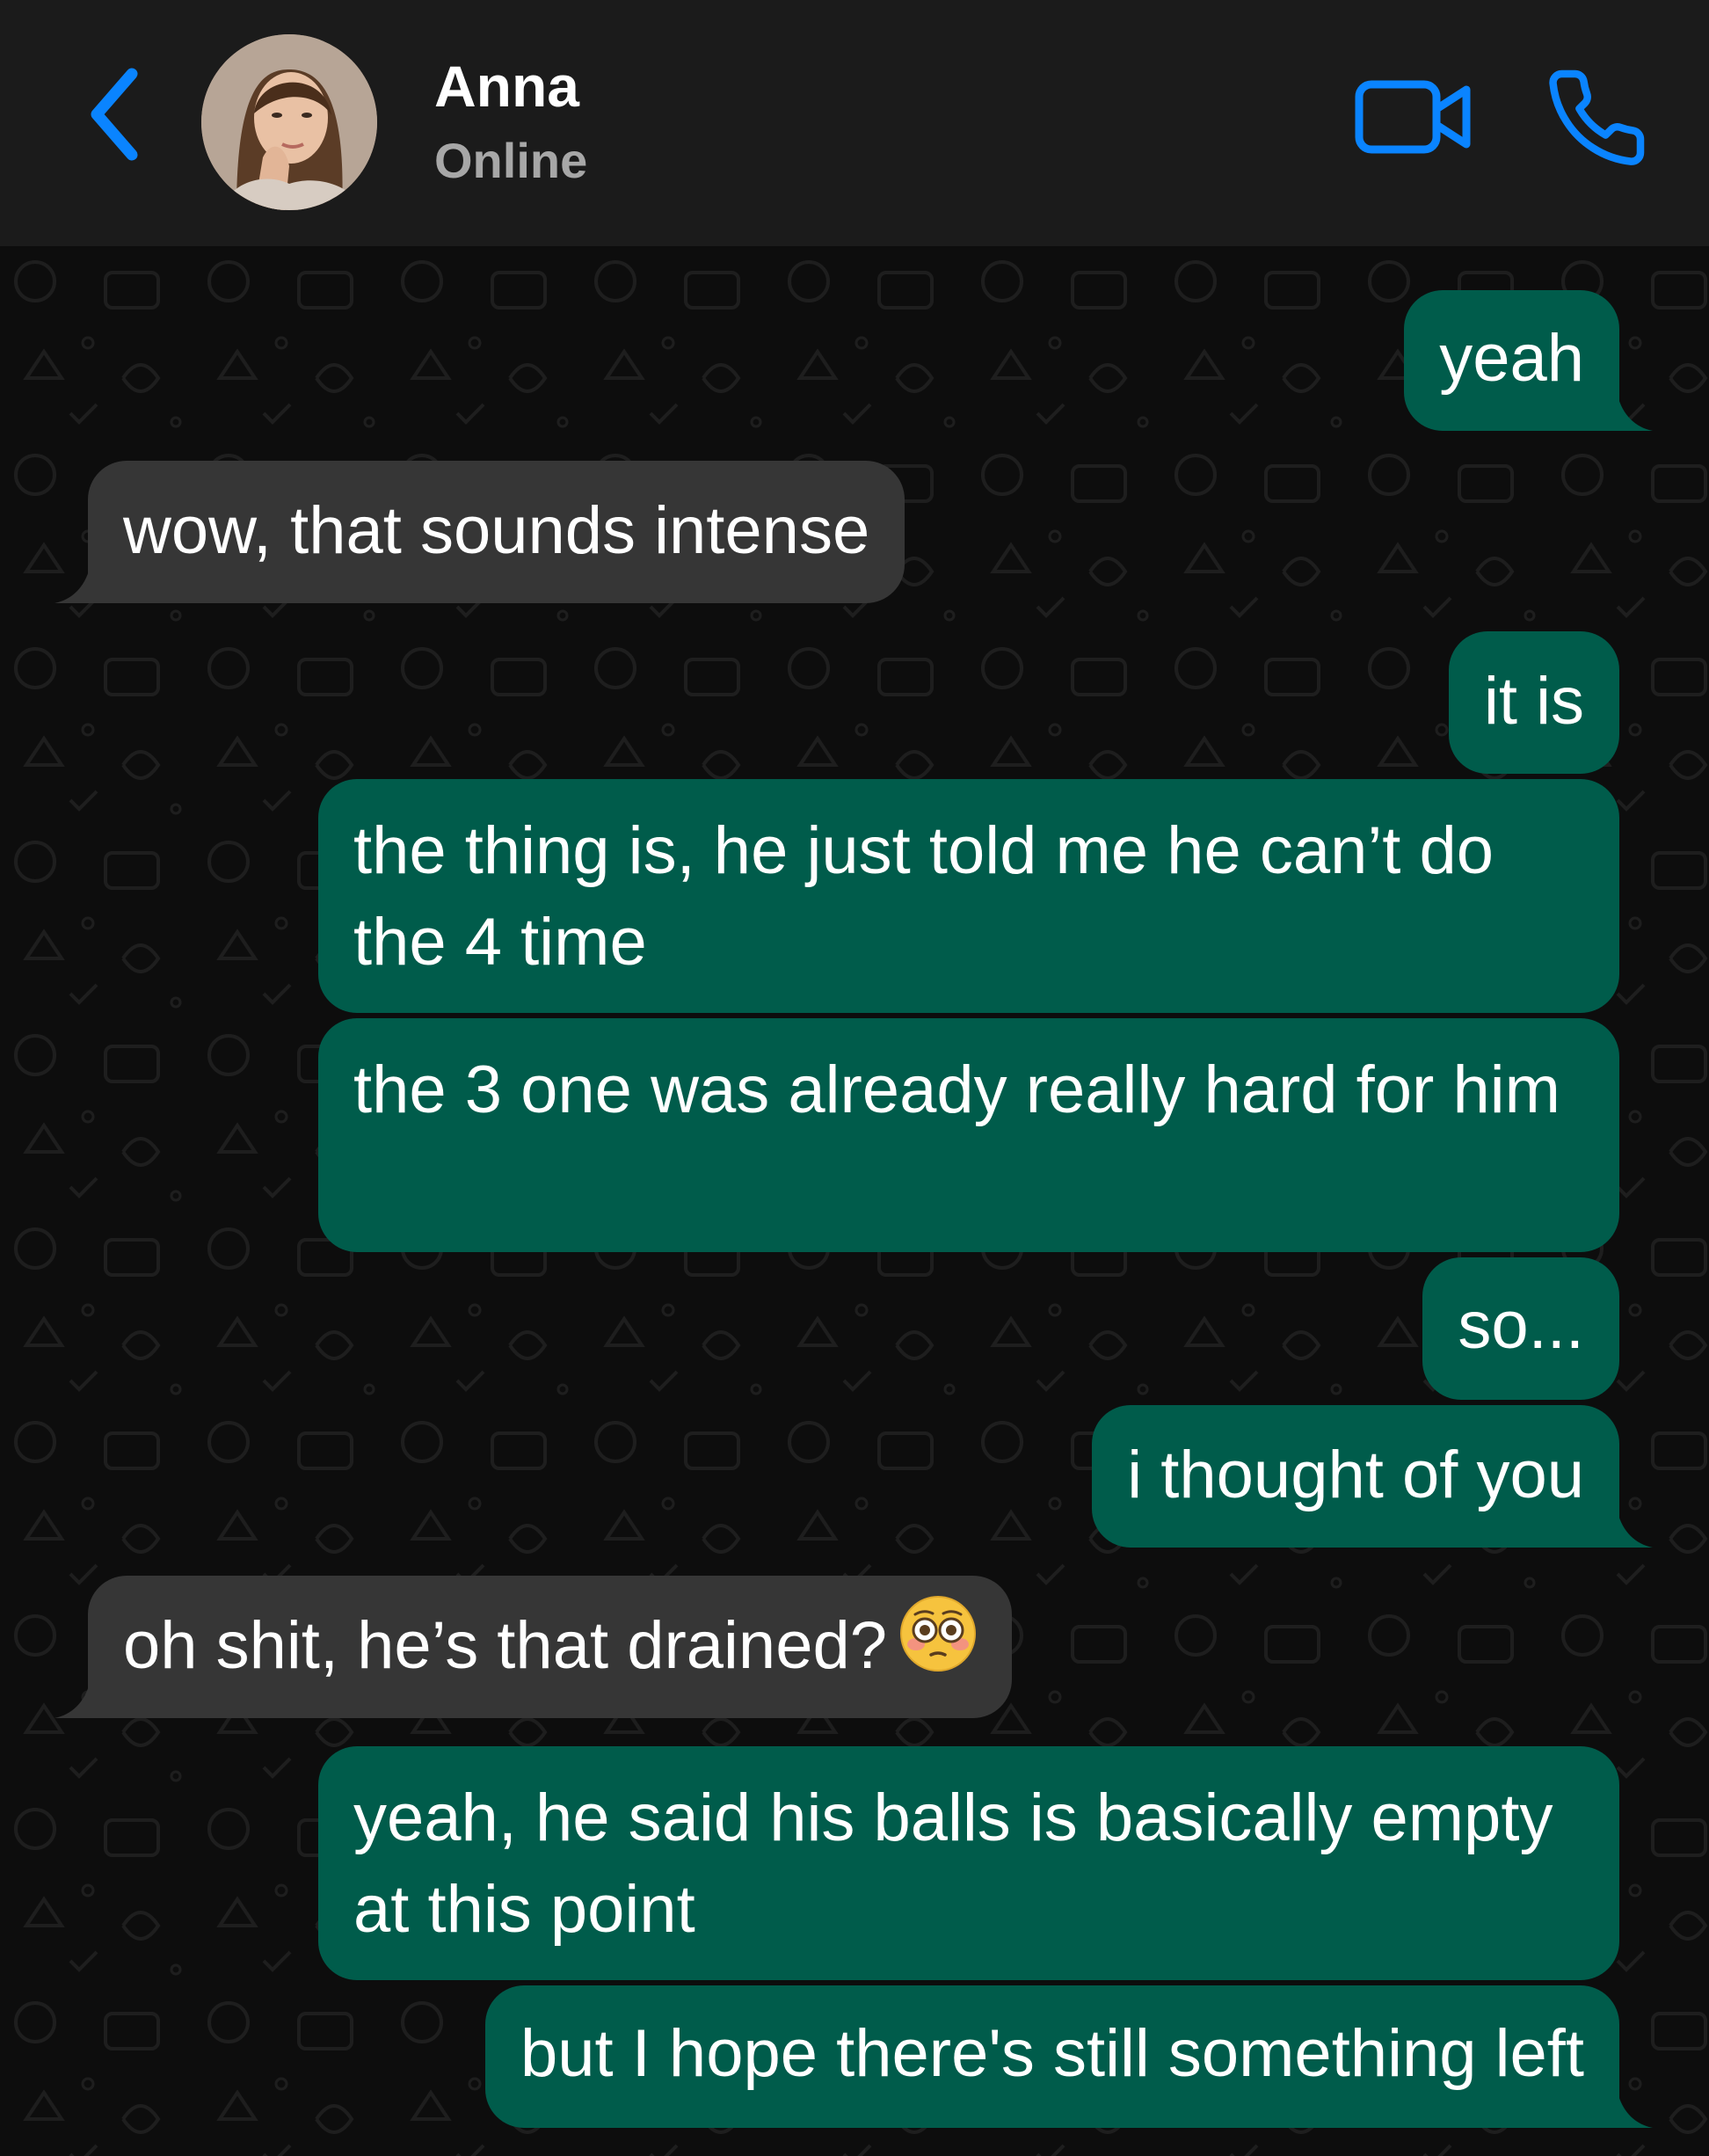 The height and width of the screenshot is (2156, 1709). What do you see at coordinates (505, 1645) in the screenshot?
I see `message-text: oh shit, he’s that drained?` at bounding box center [505, 1645].